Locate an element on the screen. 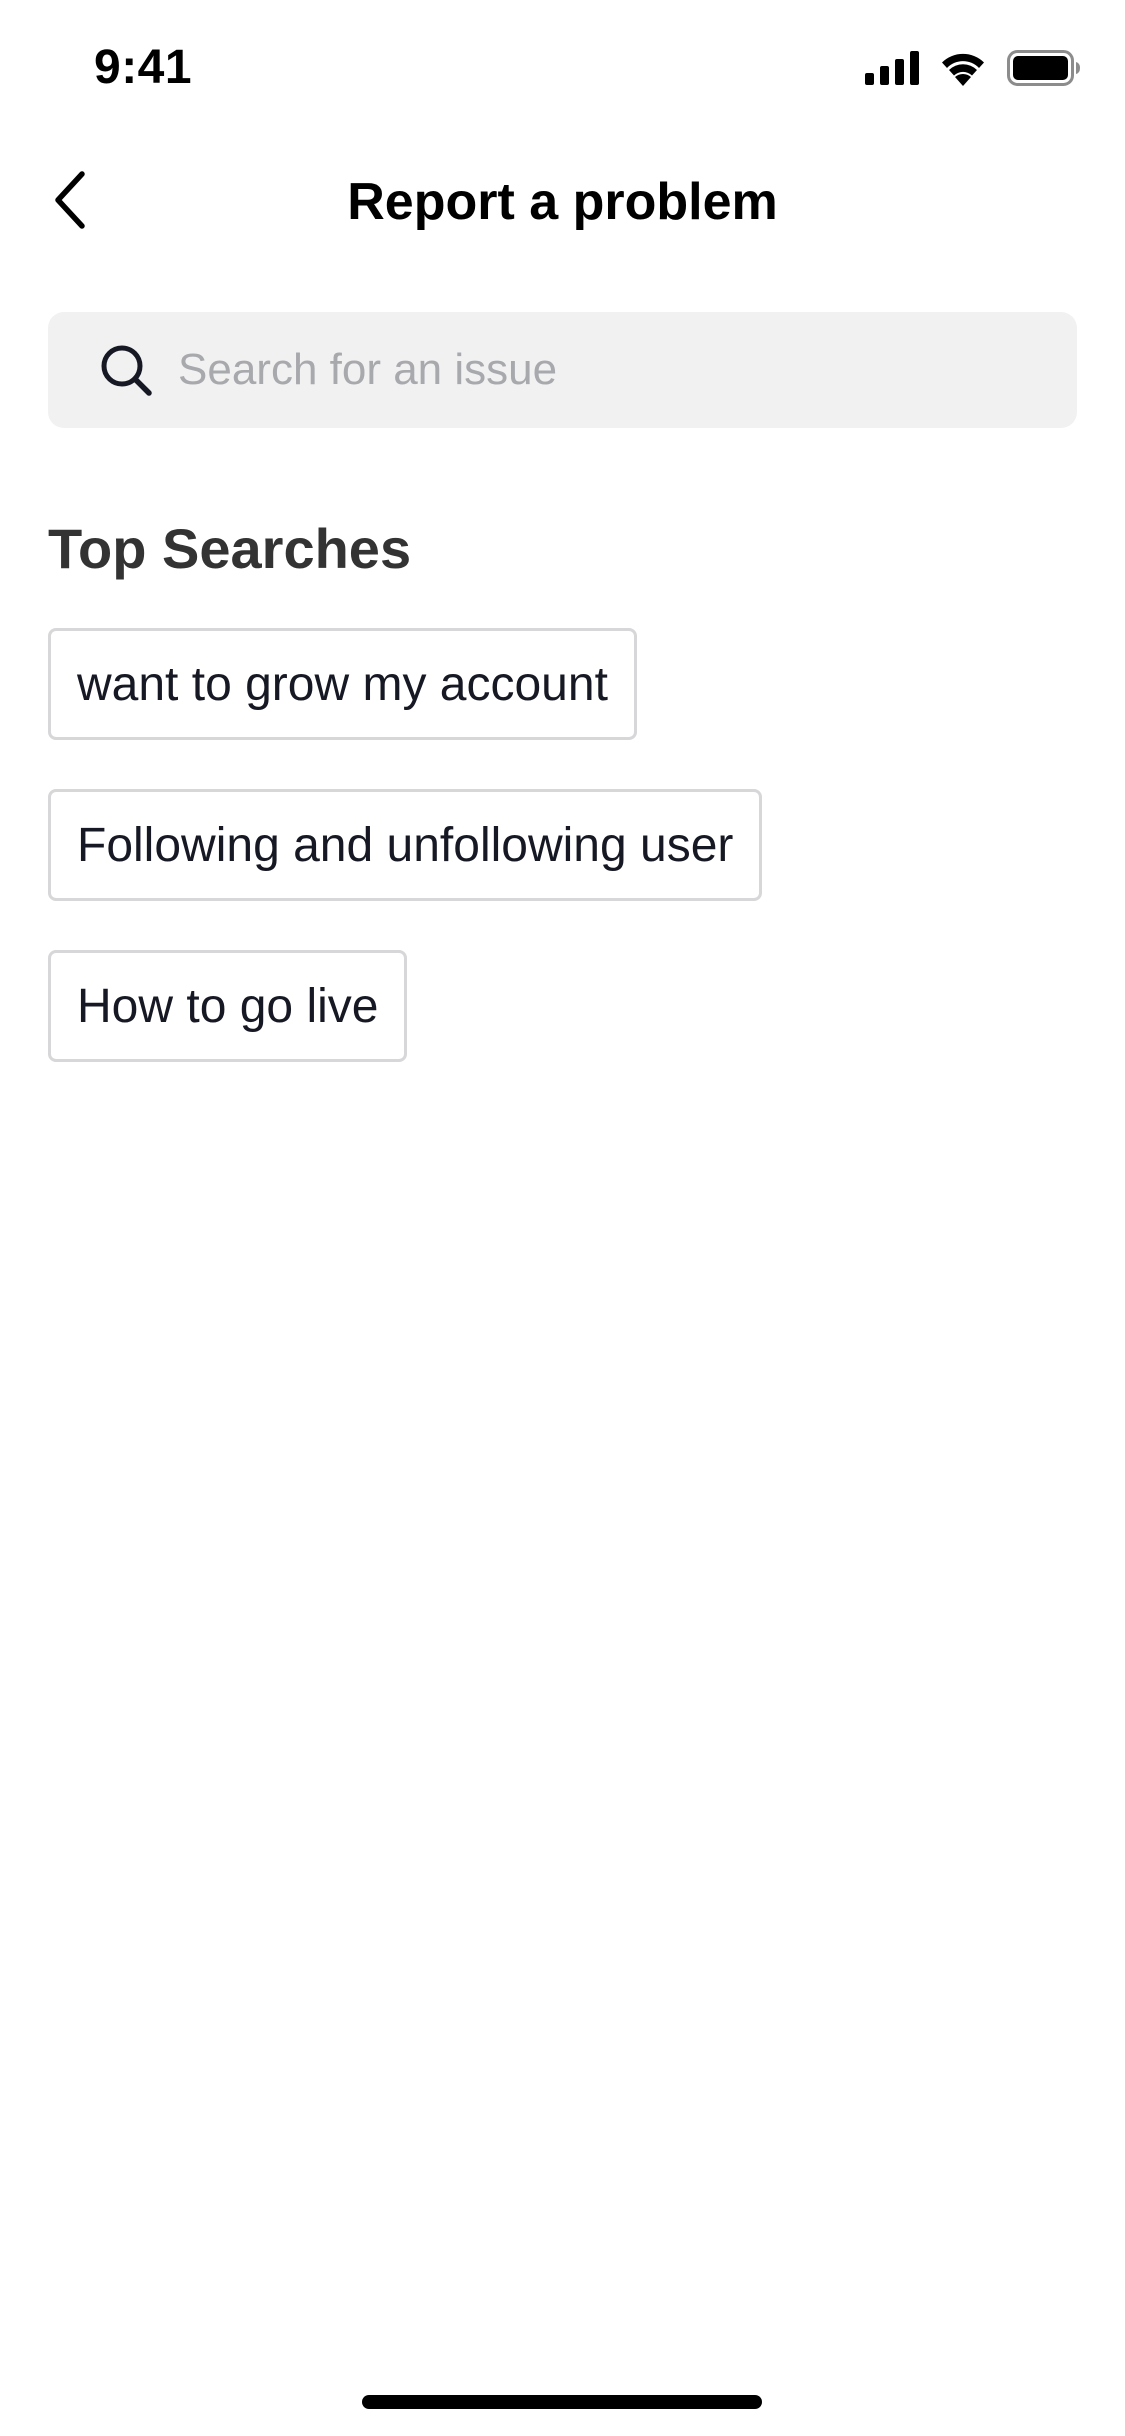 This screenshot has height=2436, width=1125. status-icons is located at coordinates (973, 70).